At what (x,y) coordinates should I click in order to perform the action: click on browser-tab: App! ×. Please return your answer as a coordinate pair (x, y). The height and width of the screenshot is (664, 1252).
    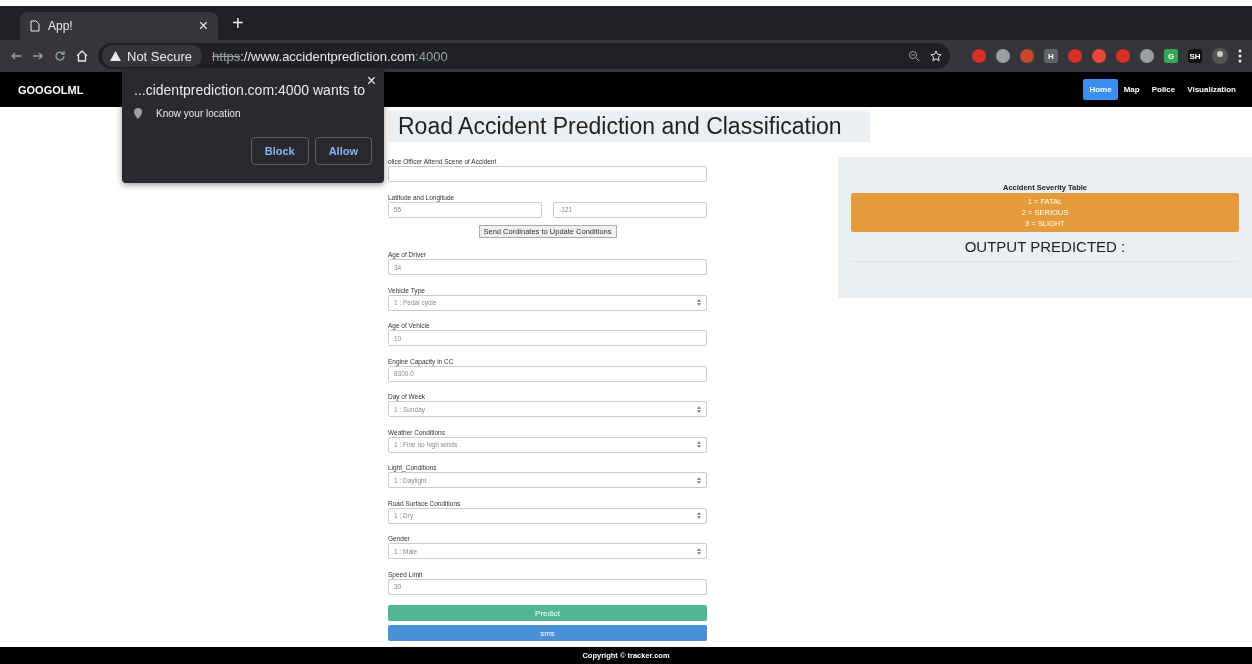
    Looking at the image, I should click on (119, 26).